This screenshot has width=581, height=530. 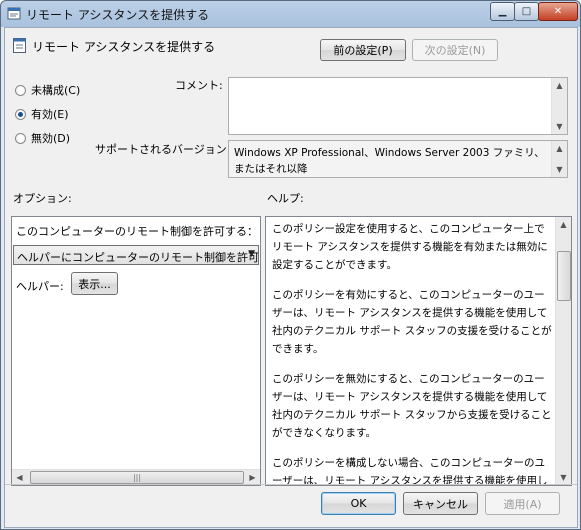 I want to click on radio-not-configured-label: 未構成(C), so click(x=56, y=90).